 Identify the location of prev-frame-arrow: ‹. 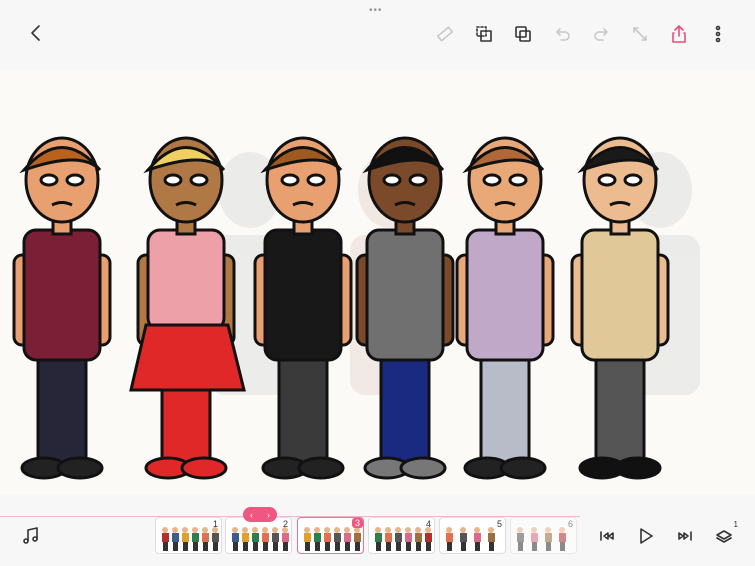
(251, 515).